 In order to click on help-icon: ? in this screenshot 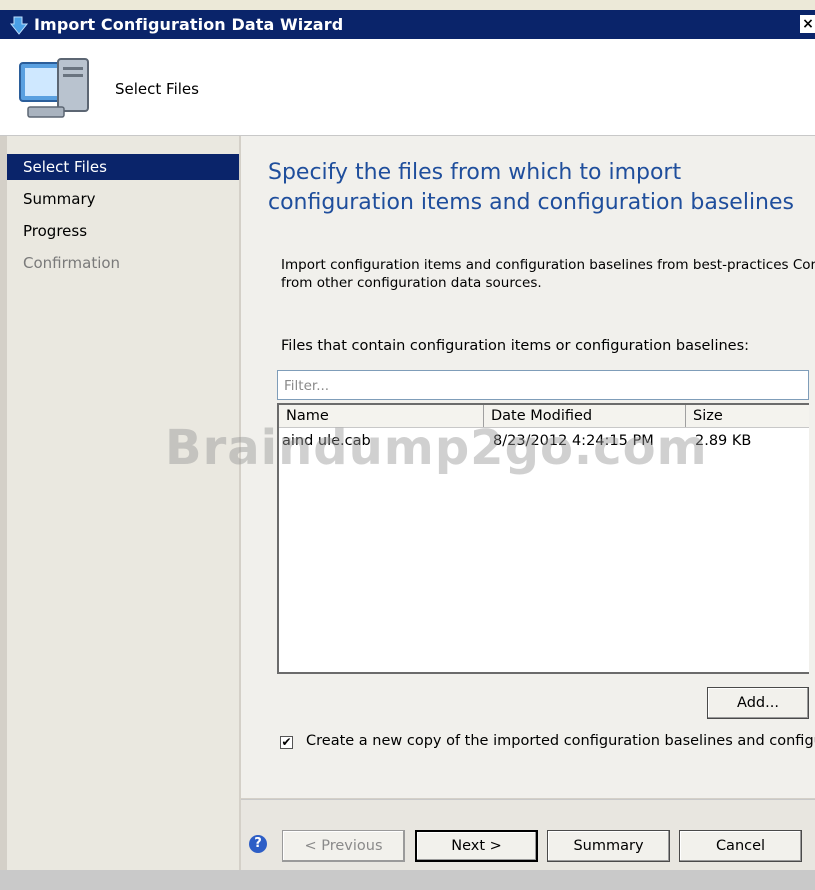, I will do `click(258, 844)`.